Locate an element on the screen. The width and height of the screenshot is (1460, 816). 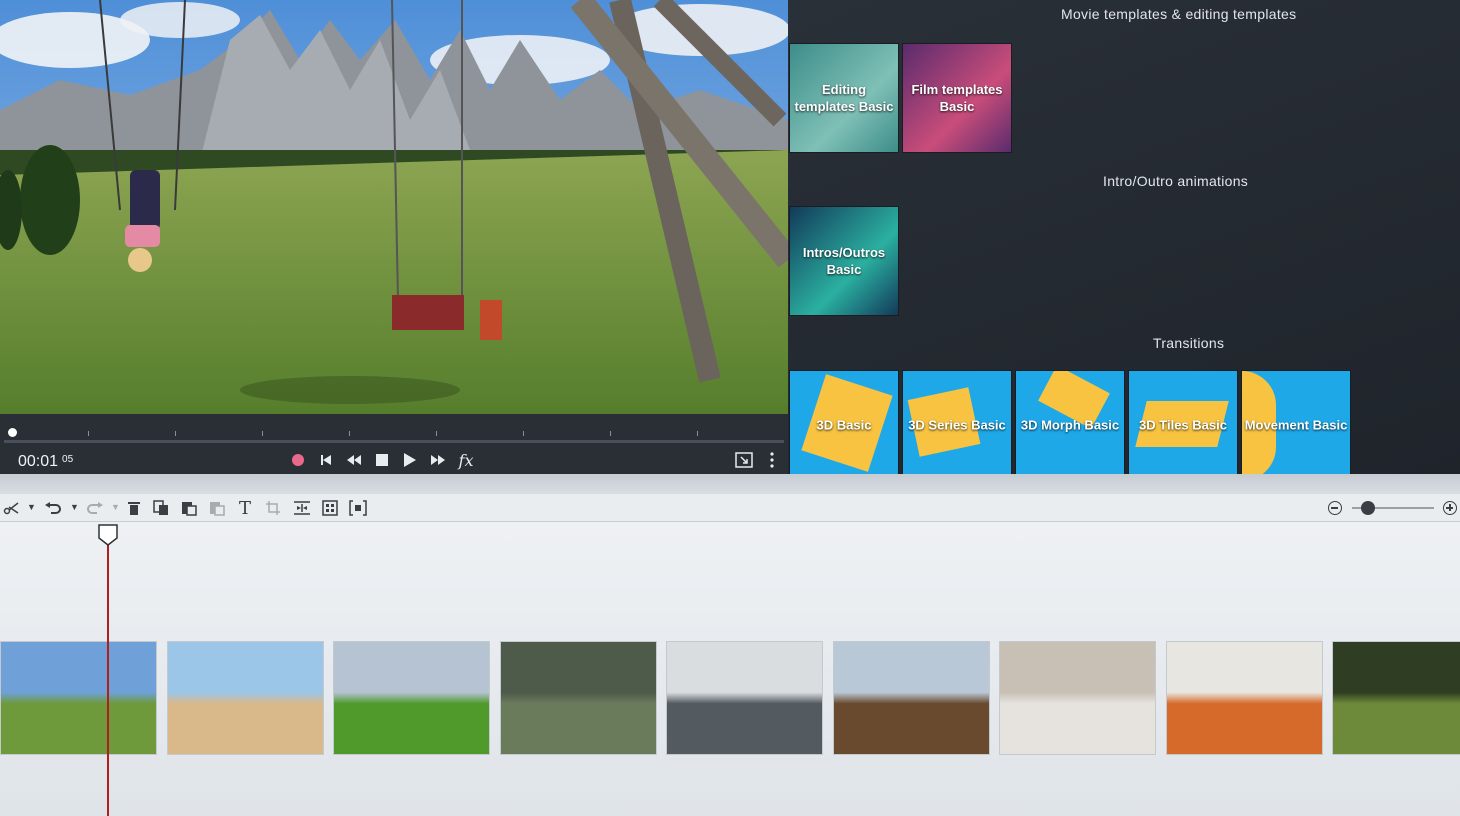
city-binoculars-clip is located at coordinates (744, 698).